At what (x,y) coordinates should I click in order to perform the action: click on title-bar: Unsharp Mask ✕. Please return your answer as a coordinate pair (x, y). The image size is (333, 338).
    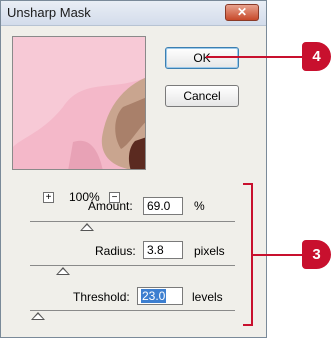
    Looking at the image, I should click on (133, 13).